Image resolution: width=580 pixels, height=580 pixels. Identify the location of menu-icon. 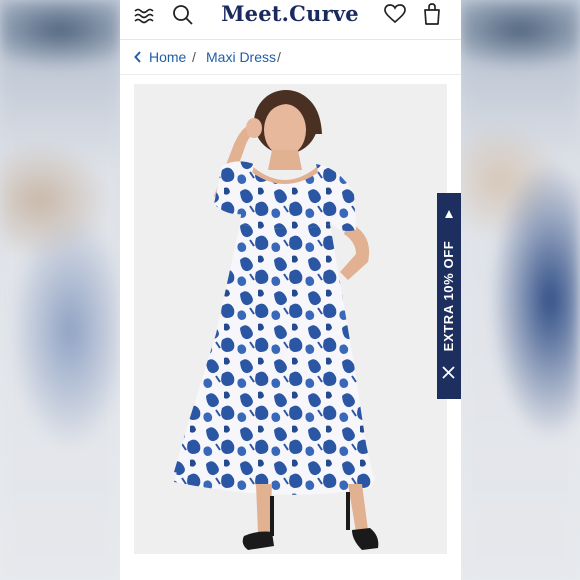
(145, 15).